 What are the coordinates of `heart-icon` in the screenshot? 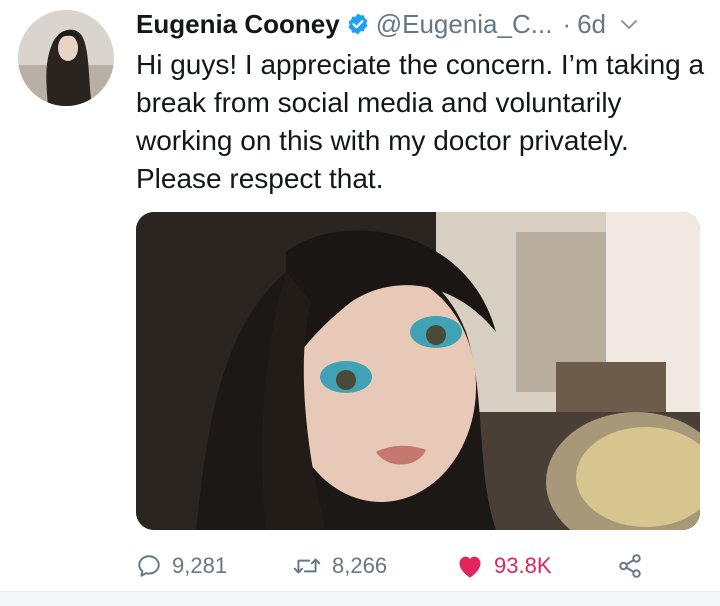 It's located at (470, 567).